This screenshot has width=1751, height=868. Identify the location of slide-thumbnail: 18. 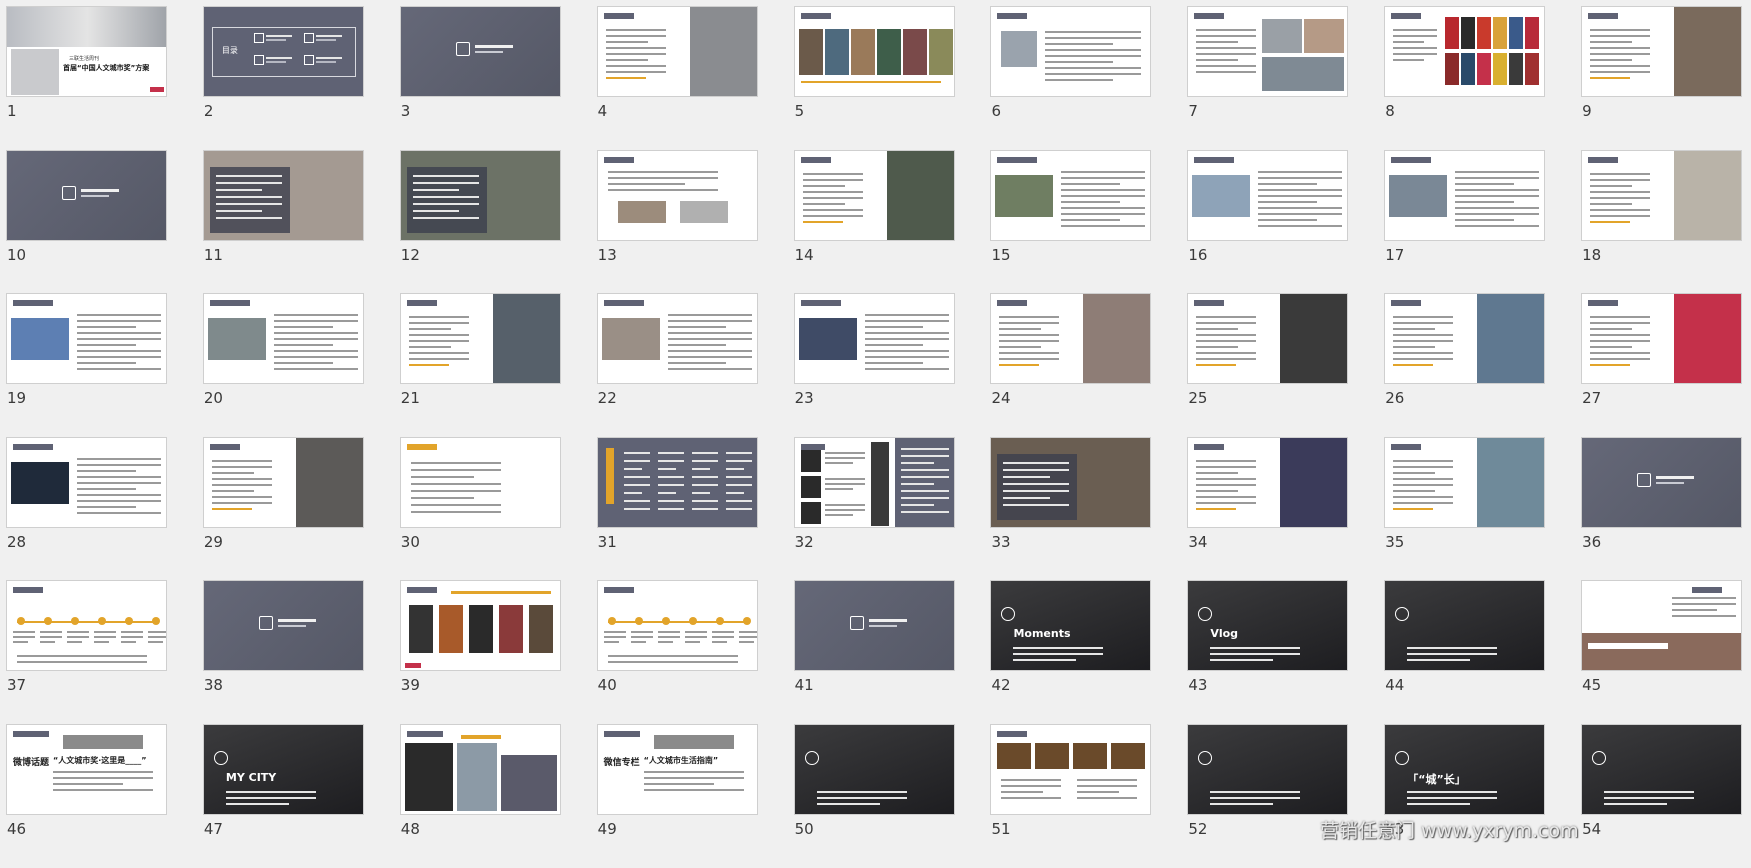
(1666, 221).